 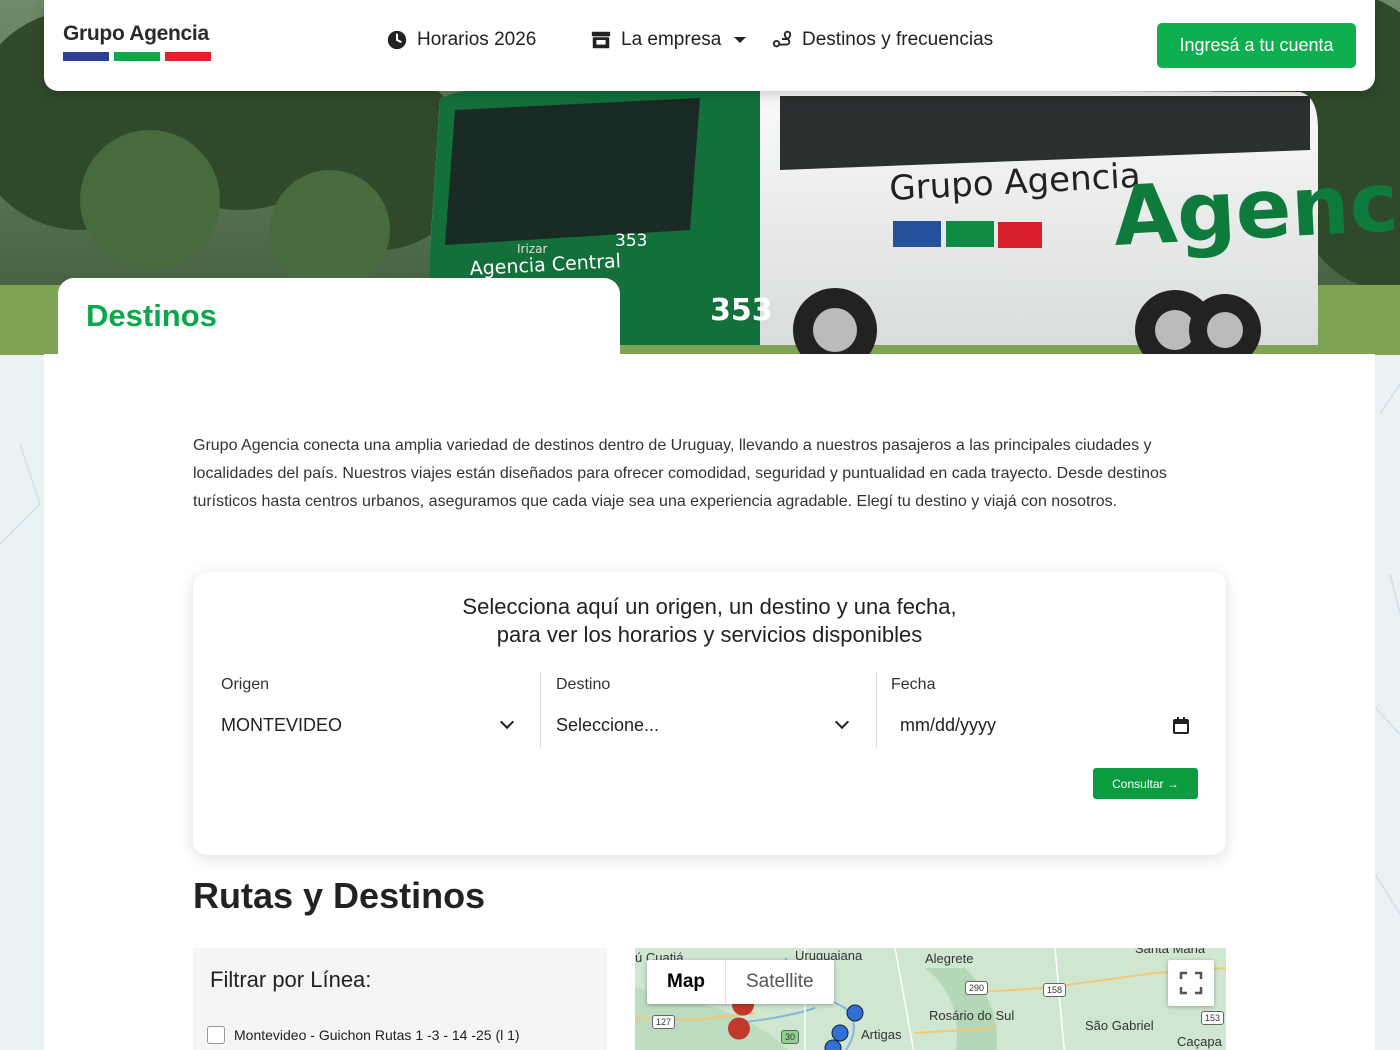 I want to click on nav-destinos: Destinos y frecuencias, so click(x=882, y=40).